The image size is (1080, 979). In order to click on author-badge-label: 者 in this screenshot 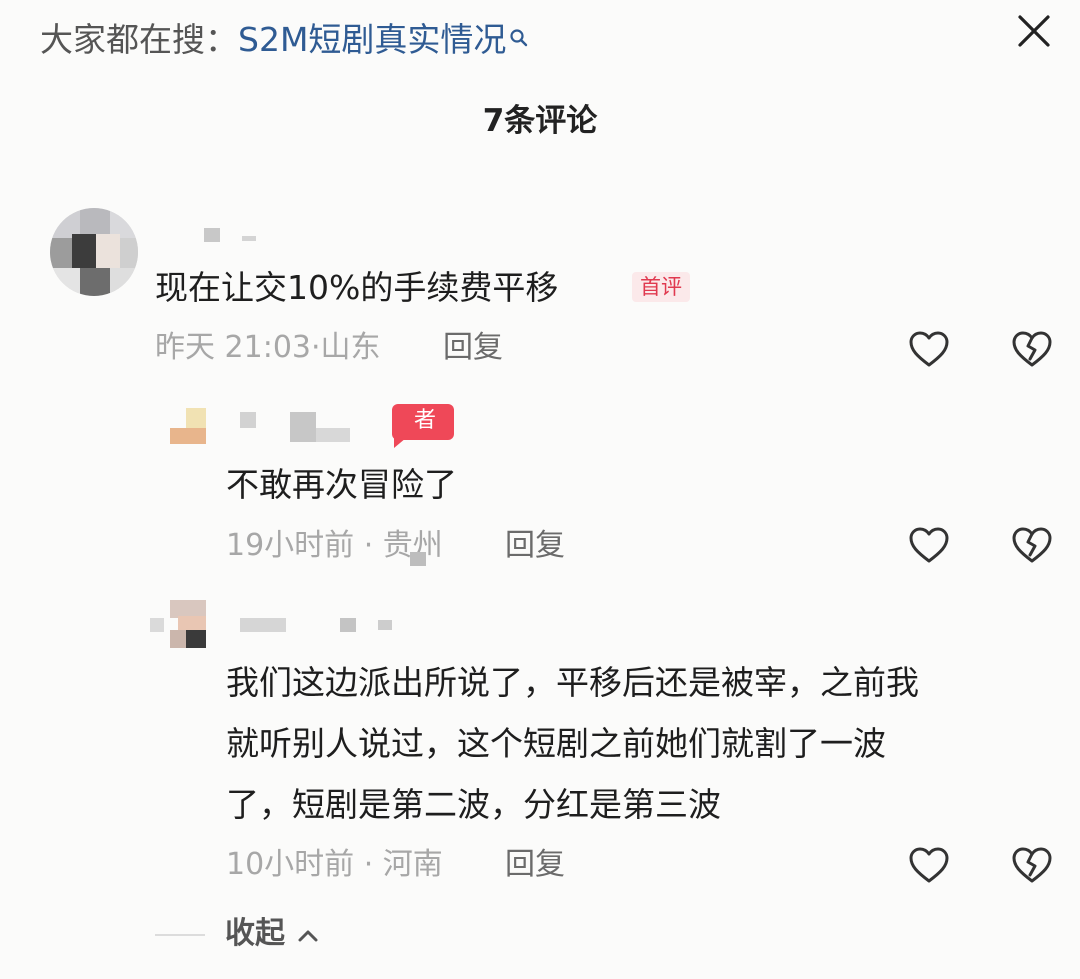, I will do `click(425, 420)`.